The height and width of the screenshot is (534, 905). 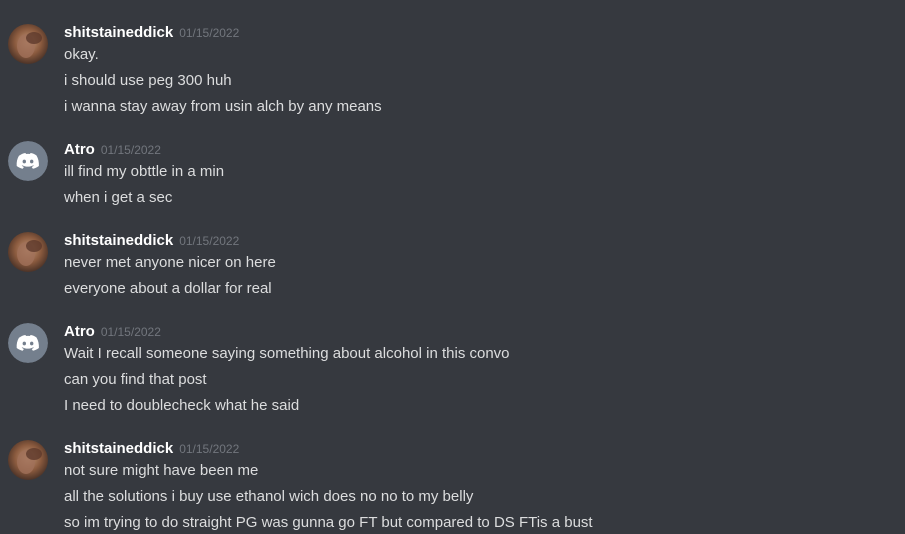 What do you see at coordinates (161, 470) in the screenshot?
I see `message-text: not sure might have been me` at bounding box center [161, 470].